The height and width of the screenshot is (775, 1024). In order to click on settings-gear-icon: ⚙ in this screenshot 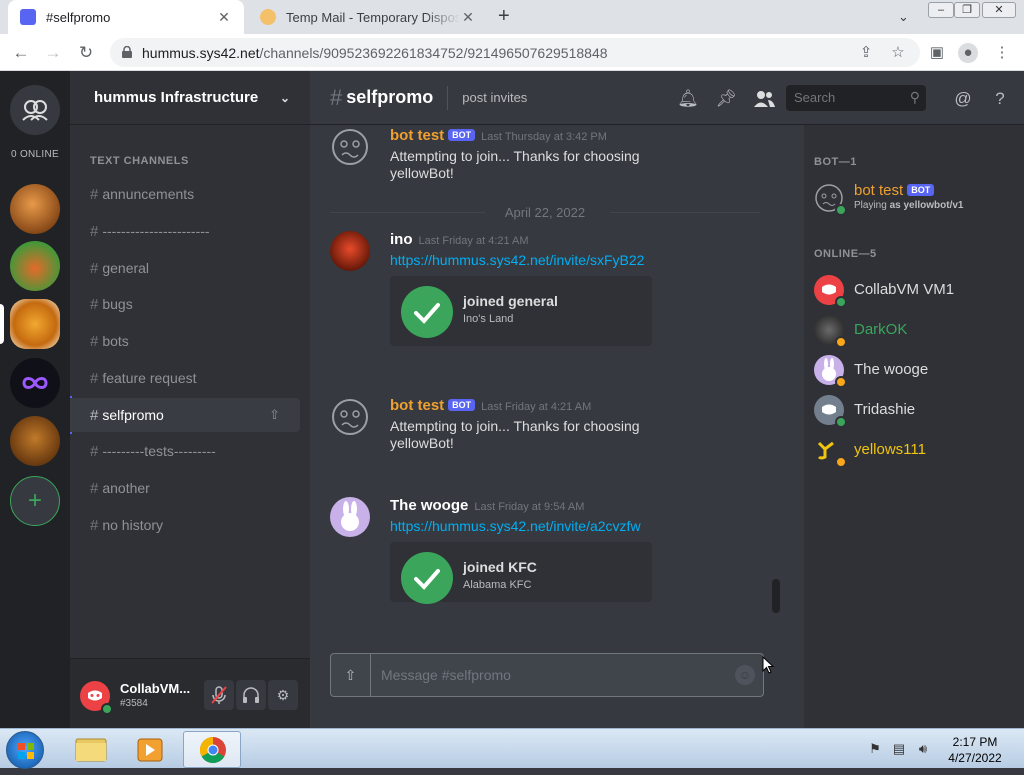, I will do `click(283, 695)`.